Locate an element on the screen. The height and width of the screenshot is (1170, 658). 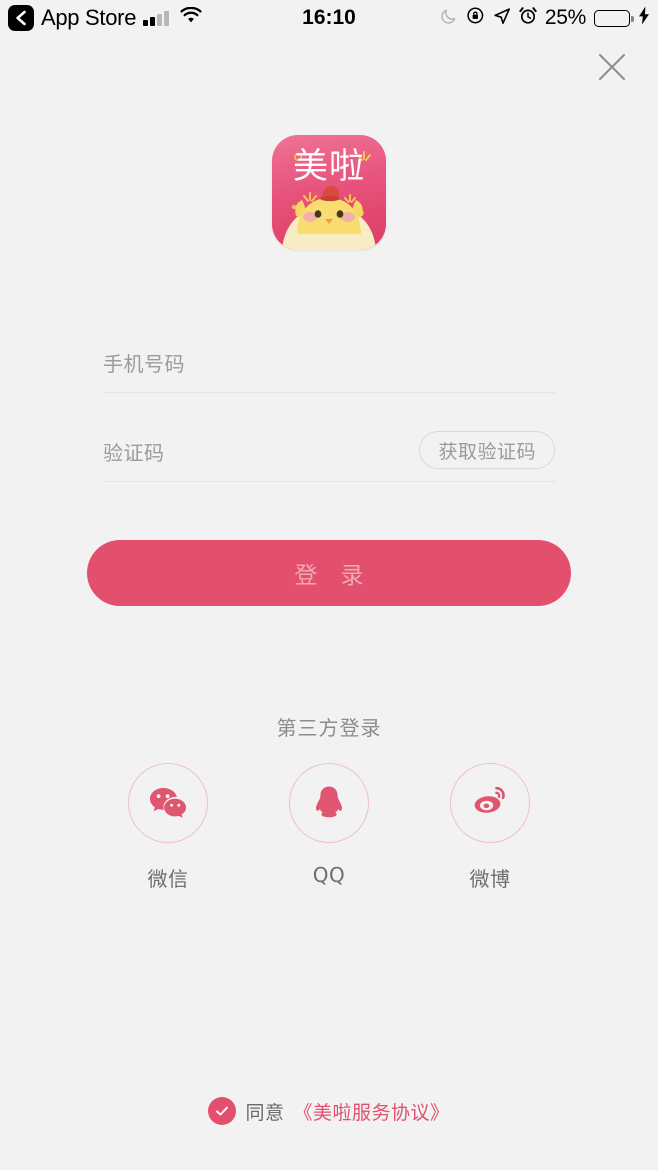
social-login-qq: QQ is located at coordinates (329, 827).